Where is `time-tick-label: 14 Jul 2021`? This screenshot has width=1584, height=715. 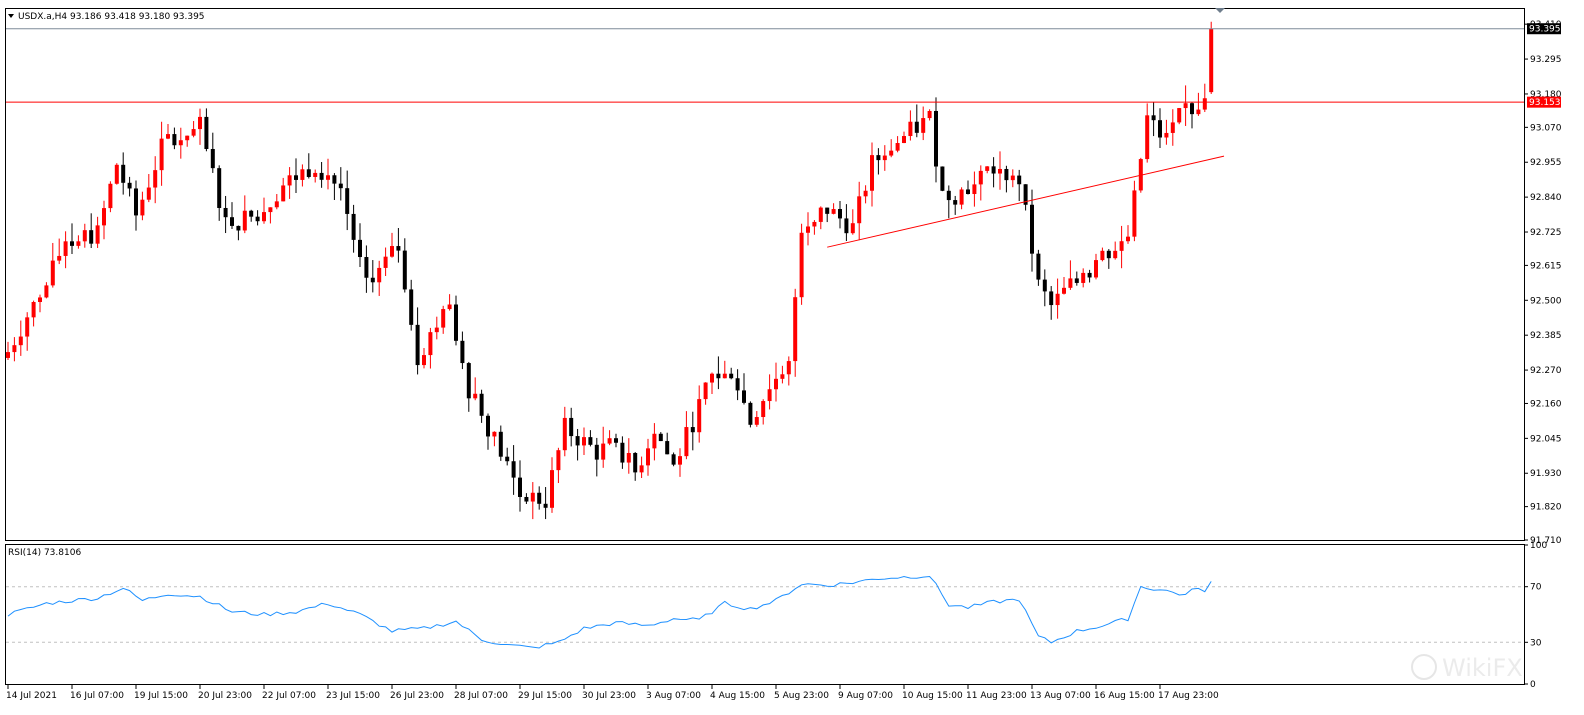
time-tick-label: 14 Jul 2021 is located at coordinates (31, 696).